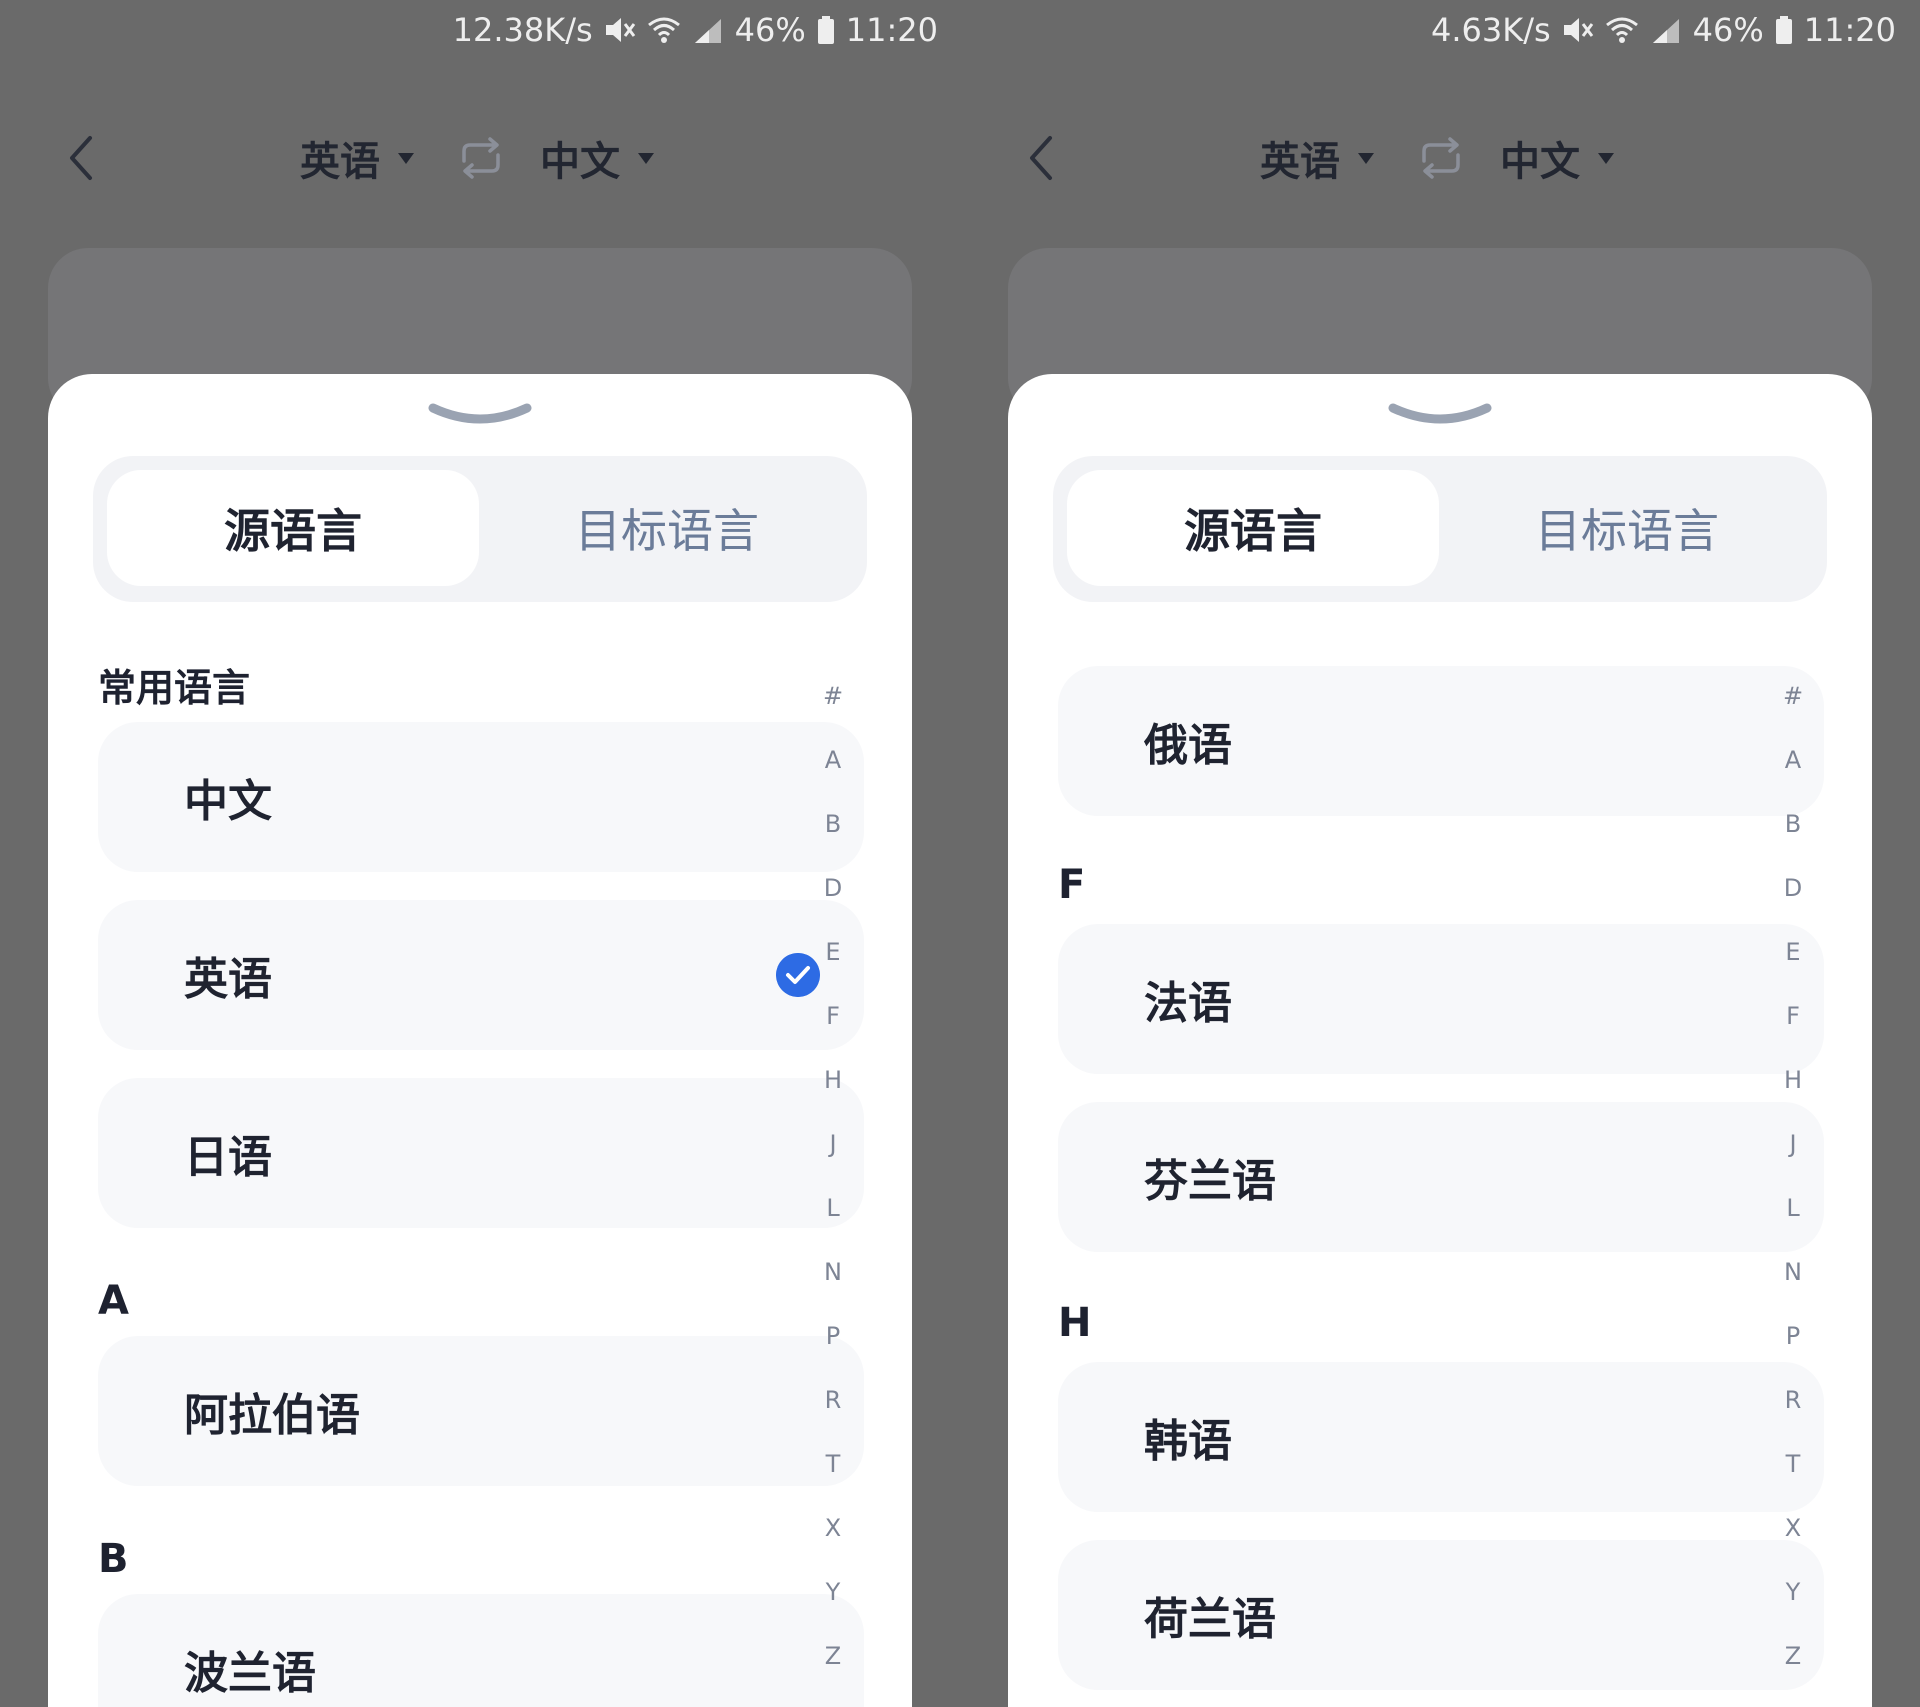  Describe the element at coordinates (1188, 745) in the screenshot. I see `language-label: 俄语` at that location.